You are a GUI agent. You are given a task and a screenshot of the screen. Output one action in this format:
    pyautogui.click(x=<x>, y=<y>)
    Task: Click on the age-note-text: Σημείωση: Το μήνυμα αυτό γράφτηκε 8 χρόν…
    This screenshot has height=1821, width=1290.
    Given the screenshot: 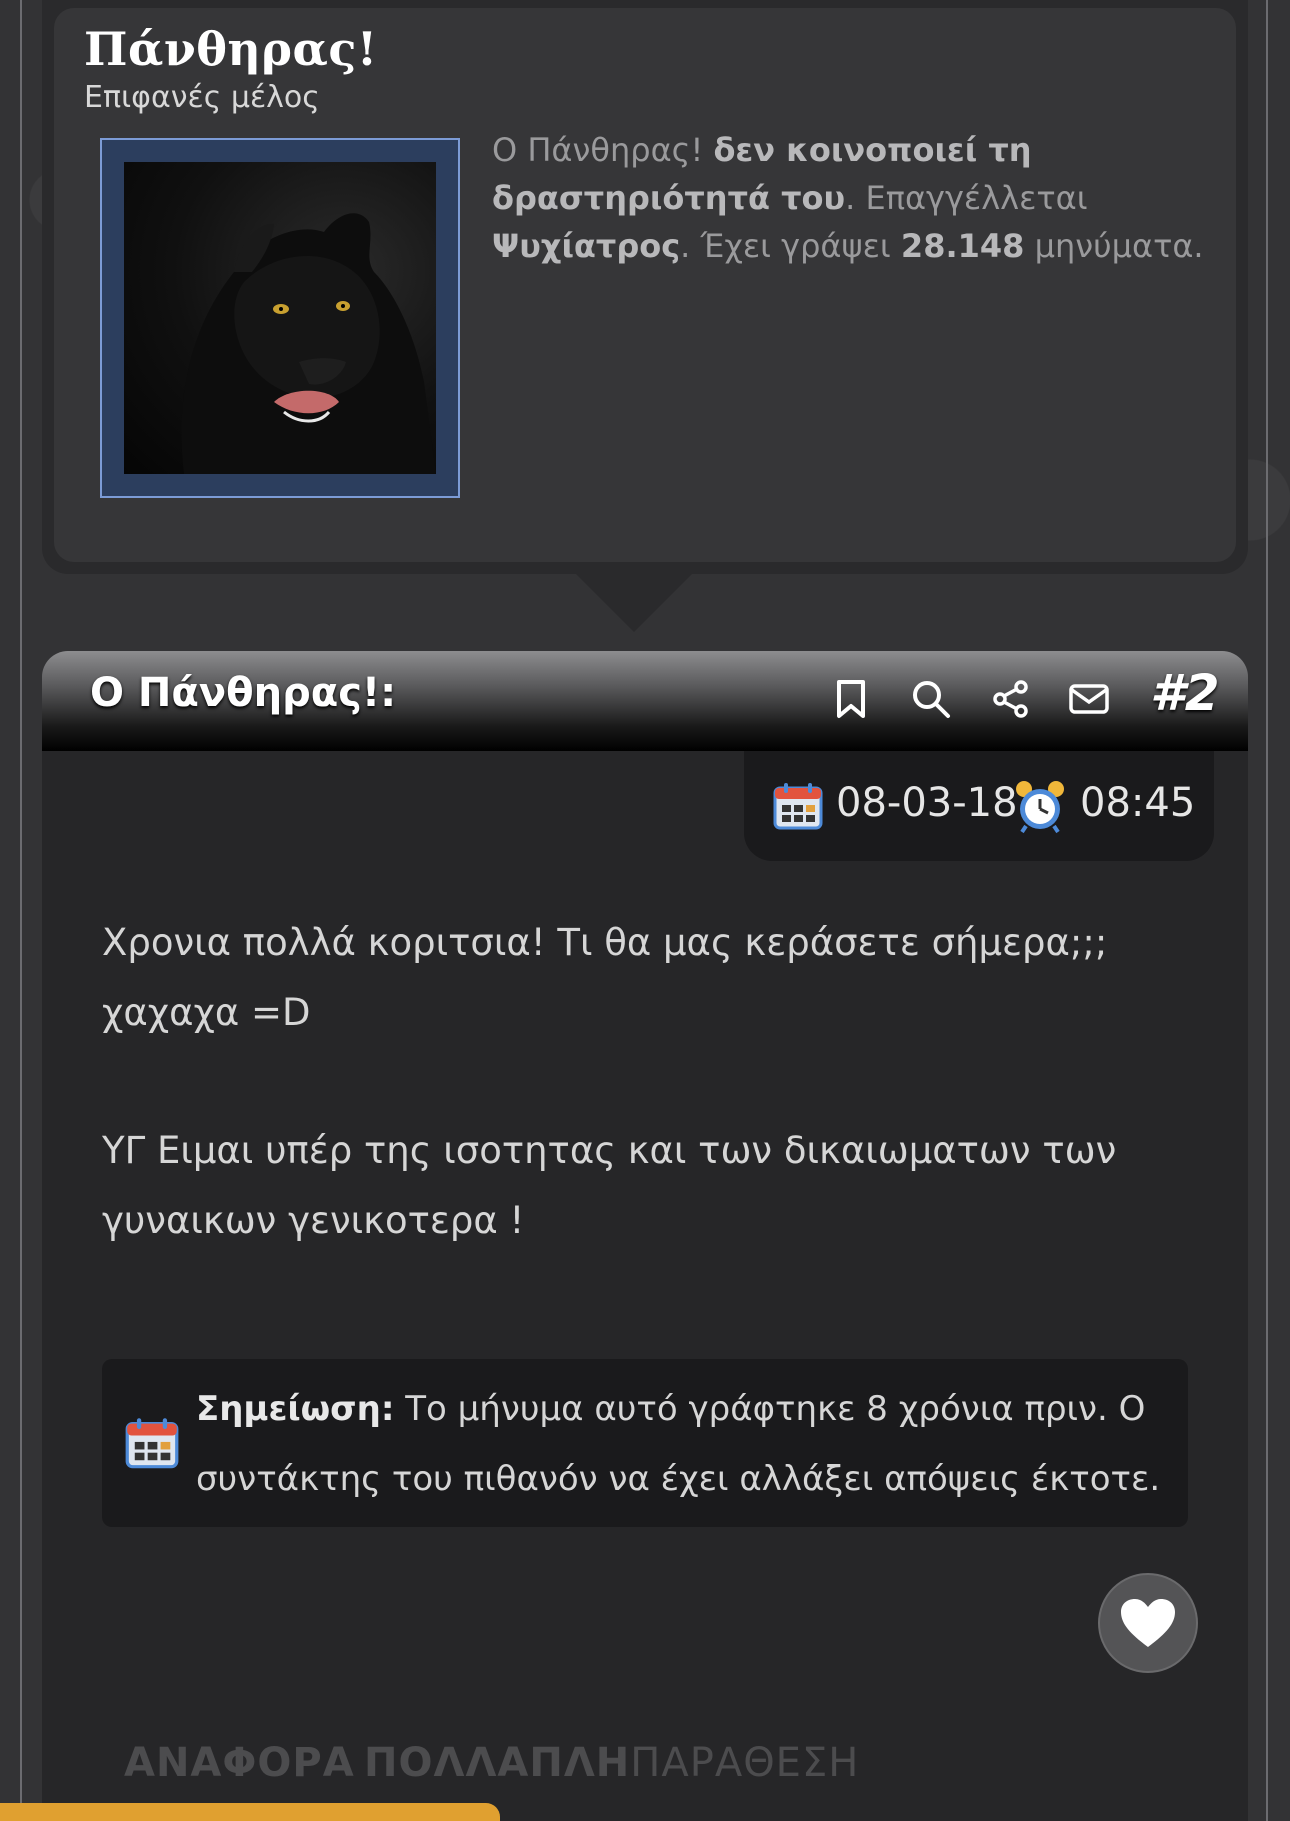 What is the action you would take?
    pyautogui.click(x=686, y=1444)
    